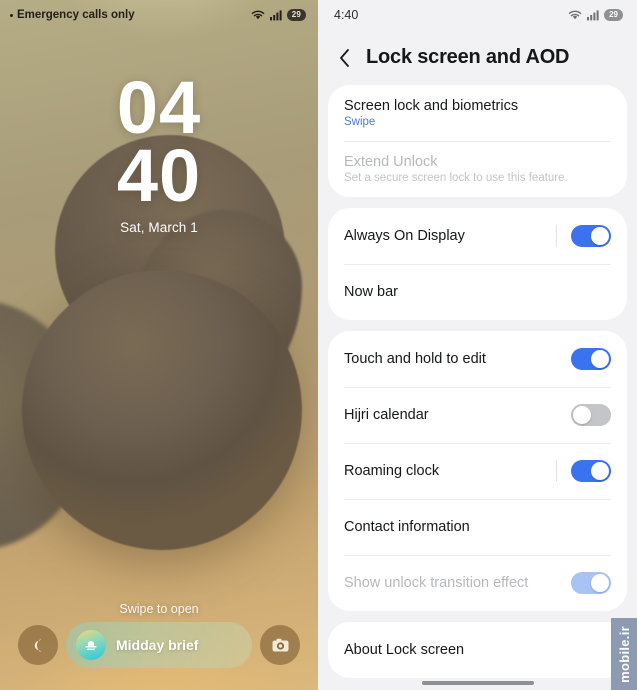 This screenshot has width=637, height=690. I want to click on settings-card-about: About Lock screen, so click(477, 650).